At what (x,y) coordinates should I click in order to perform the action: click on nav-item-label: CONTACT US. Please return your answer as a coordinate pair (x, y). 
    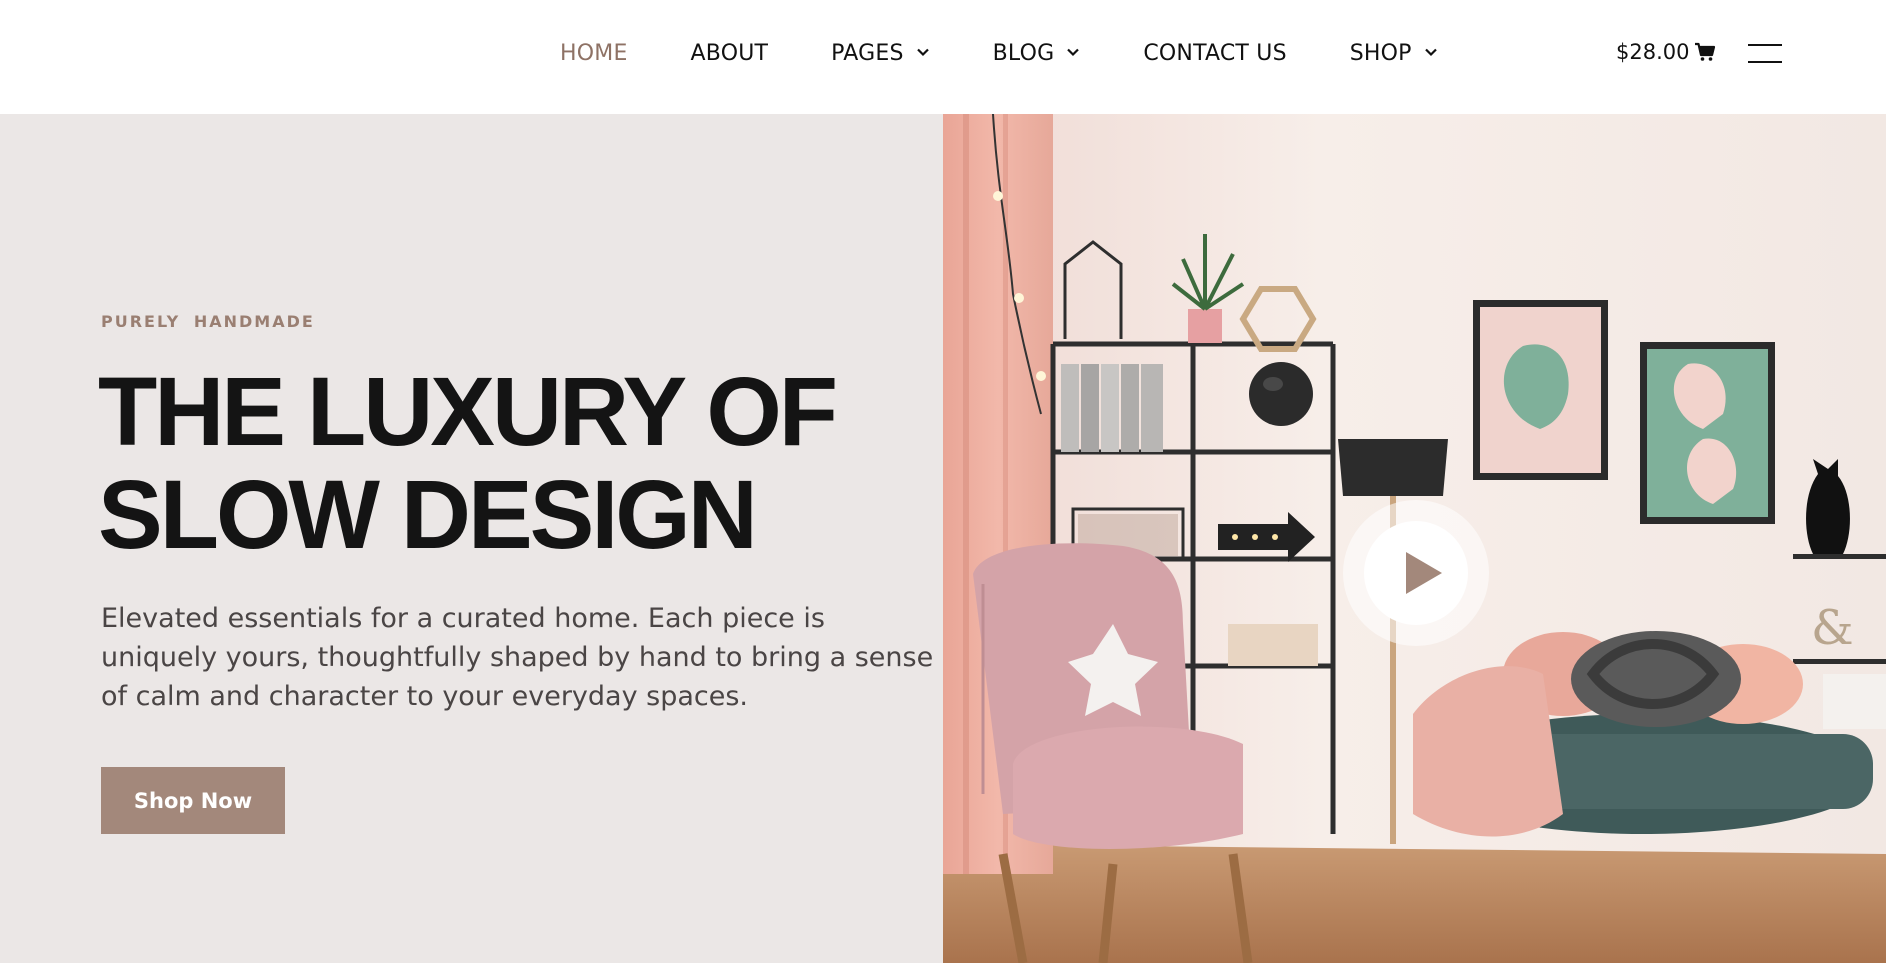
    Looking at the image, I should click on (1215, 53).